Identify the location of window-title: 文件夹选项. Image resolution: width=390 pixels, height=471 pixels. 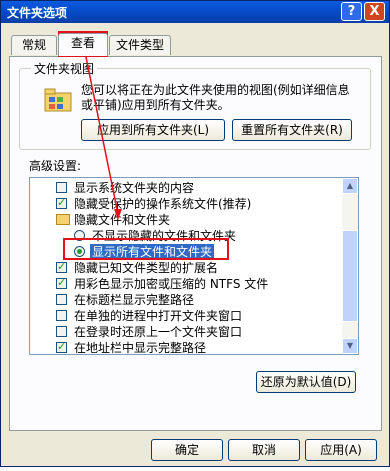
(37, 13).